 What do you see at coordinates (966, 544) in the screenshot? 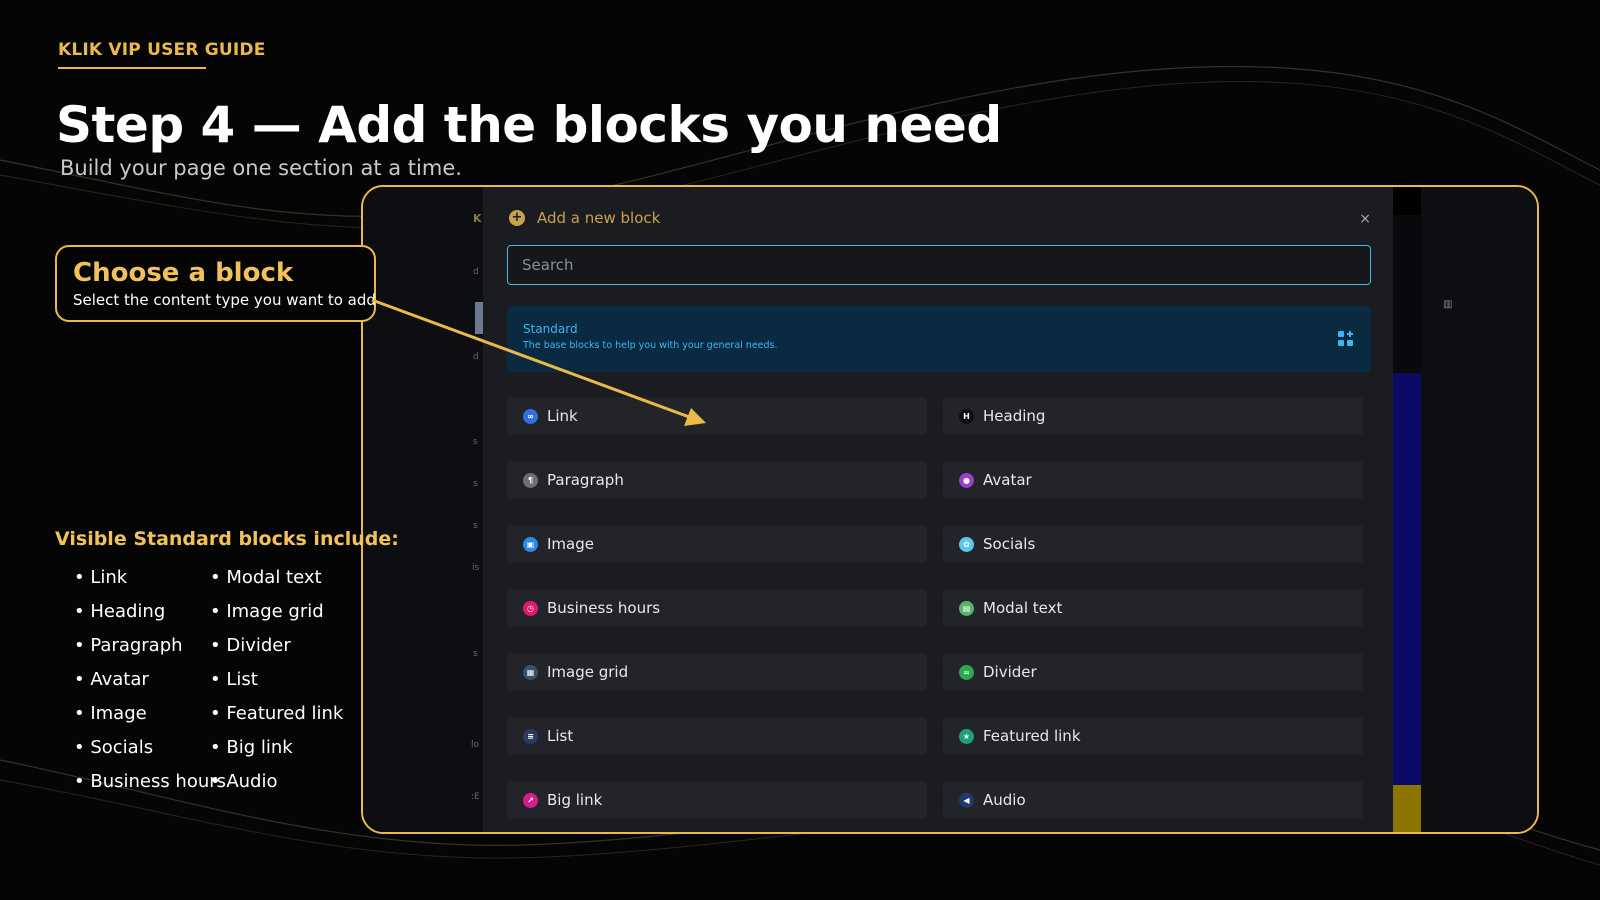
I see `socials-icon: ✿` at bounding box center [966, 544].